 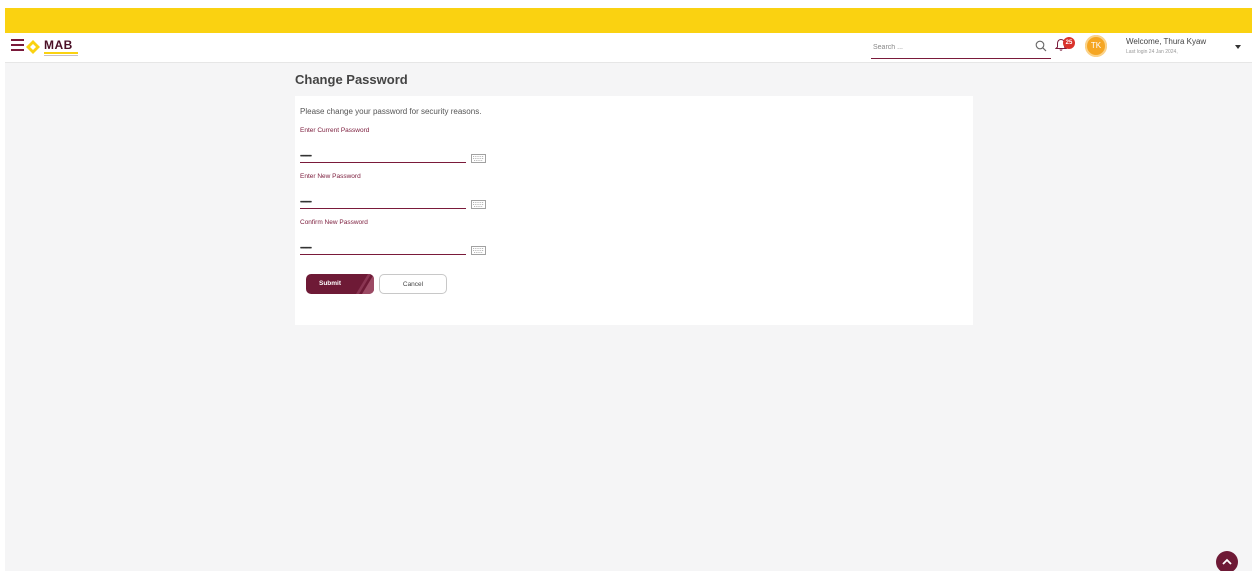 I want to click on confirm-password-label: Confirm New Password, so click(x=334, y=222).